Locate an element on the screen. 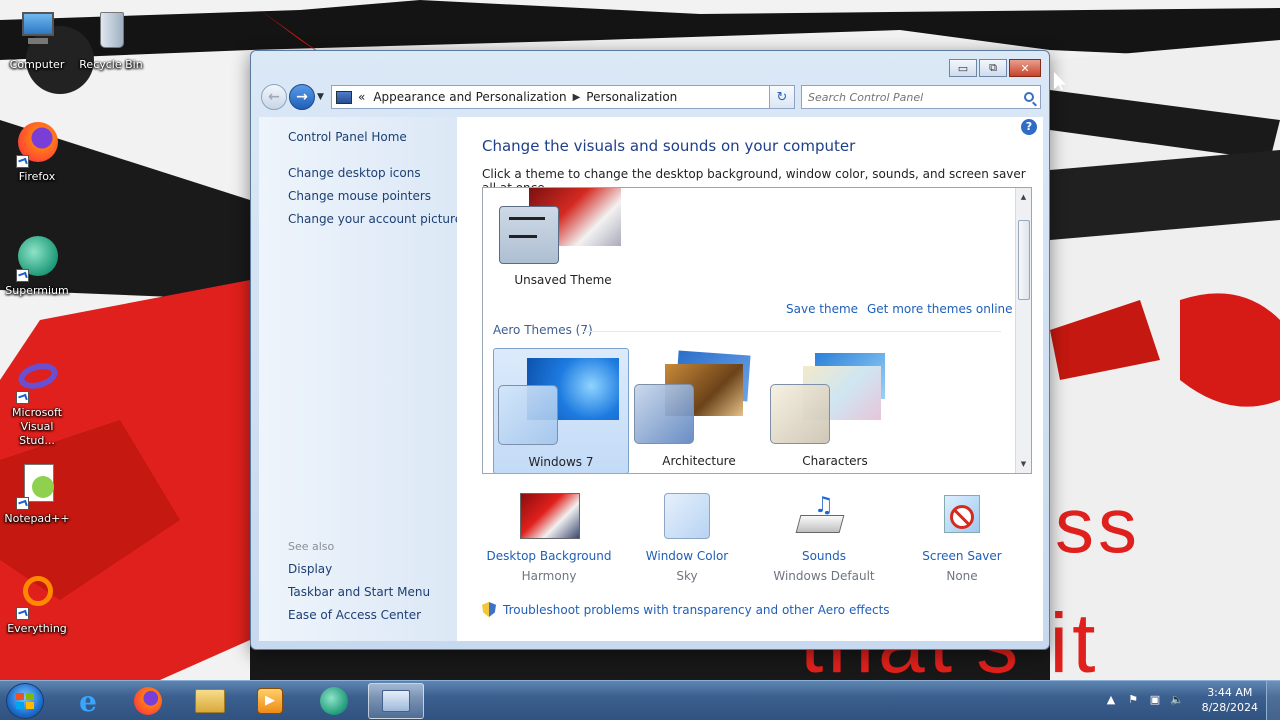 This screenshot has height=720, width=1280. window-color-setting: Window Color Sky is located at coordinates (687, 538).